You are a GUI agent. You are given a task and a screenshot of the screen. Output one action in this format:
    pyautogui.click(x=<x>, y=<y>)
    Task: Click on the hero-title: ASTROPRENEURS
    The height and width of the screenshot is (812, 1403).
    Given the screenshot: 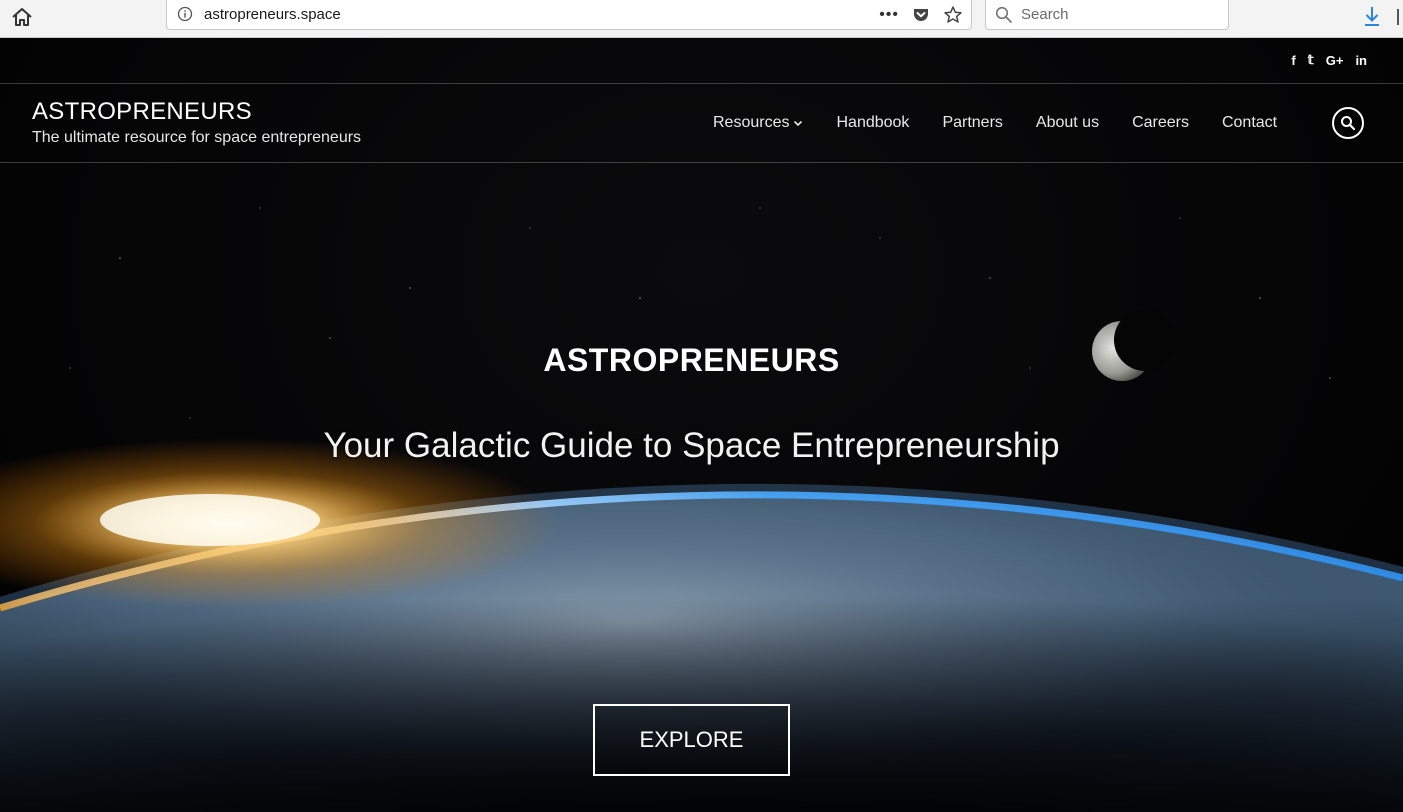 What is the action you would take?
    pyautogui.click(x=691, y=360)
    